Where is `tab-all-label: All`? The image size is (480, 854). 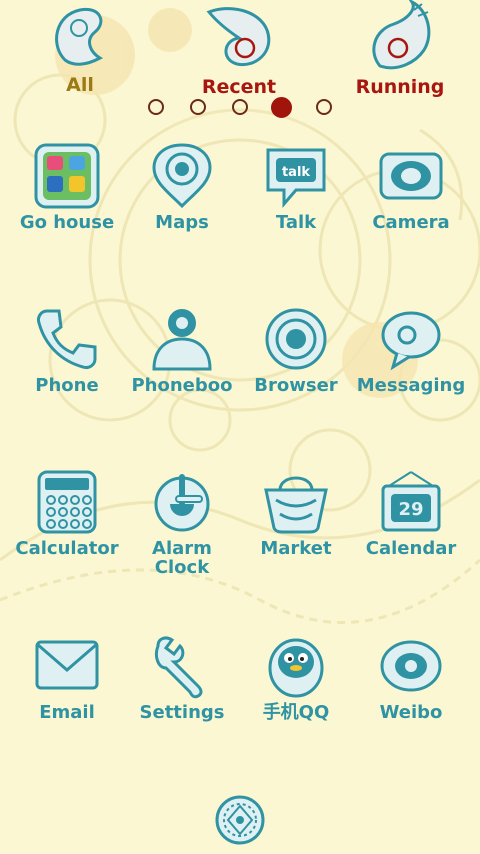
tab-all-label: All is located at coordinates (80, 85).